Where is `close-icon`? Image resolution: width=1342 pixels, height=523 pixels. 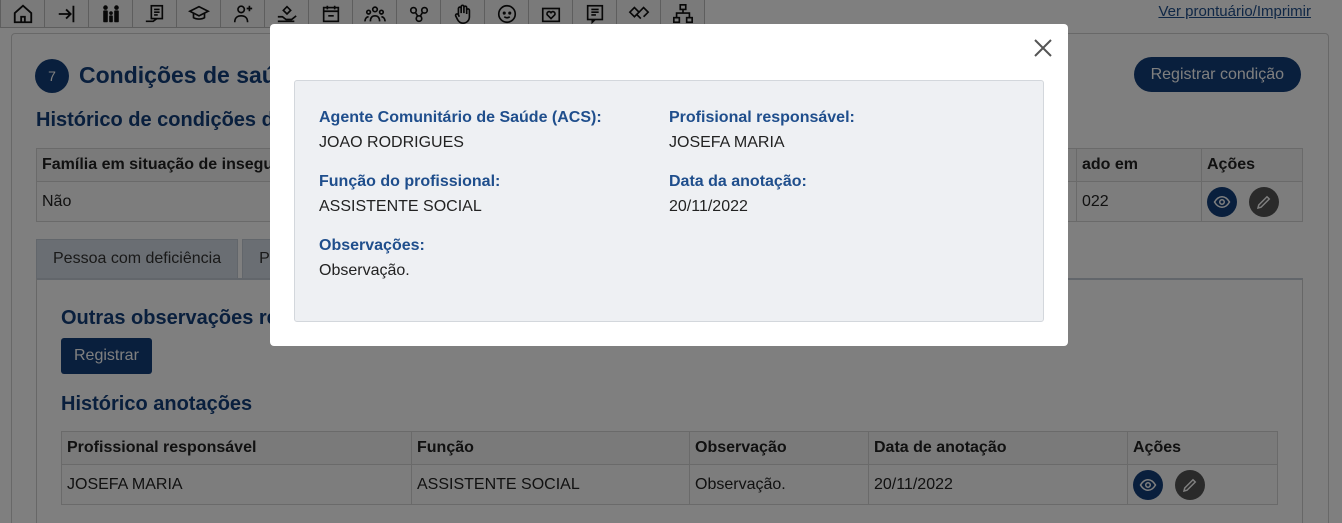 close-icon is located at coordinates (1043, 48).